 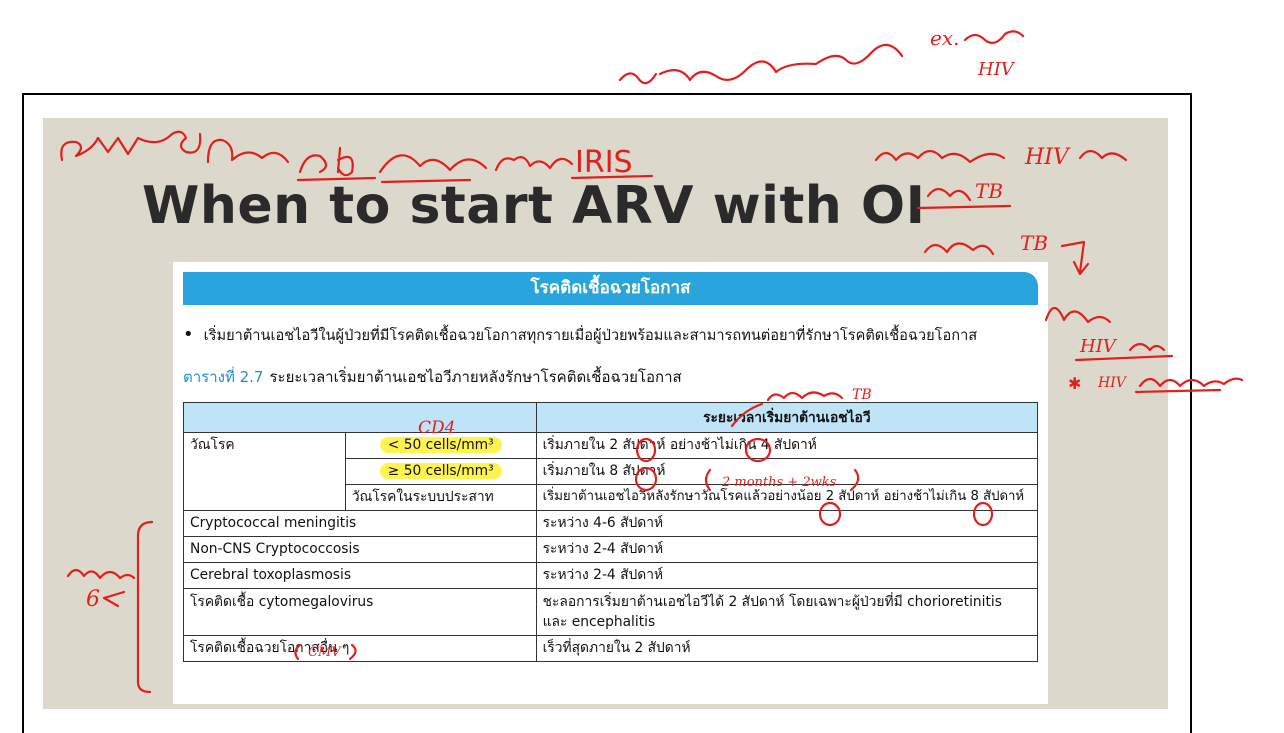 What do you see at coordinates (93, 599) in the screenshot?
I see `ink-text-six: 6` at bounding box center [93, 599].